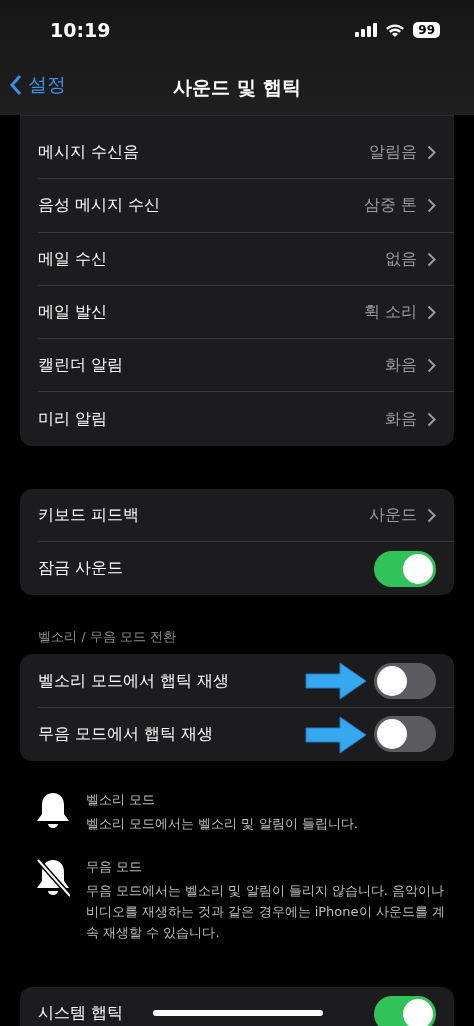 This screenshot has width=474, height=1026. Describe the element at coordinates (73, 313) in the screenshot. I see `row-label: 메일 발신` at that location.